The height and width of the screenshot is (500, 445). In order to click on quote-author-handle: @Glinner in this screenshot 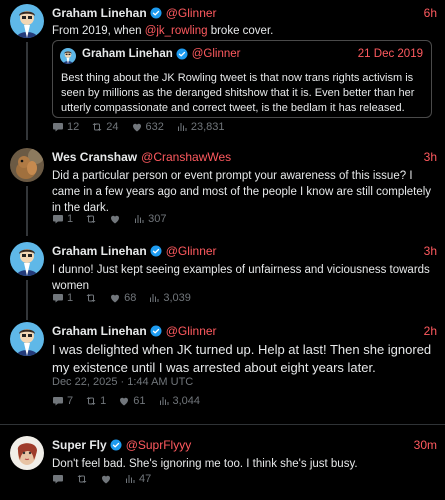, I will do `click(216, 54)`.